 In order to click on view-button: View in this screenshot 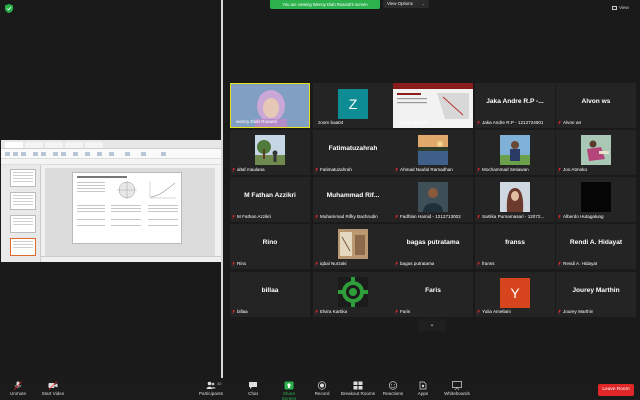, I will do `click(624, 8)`.